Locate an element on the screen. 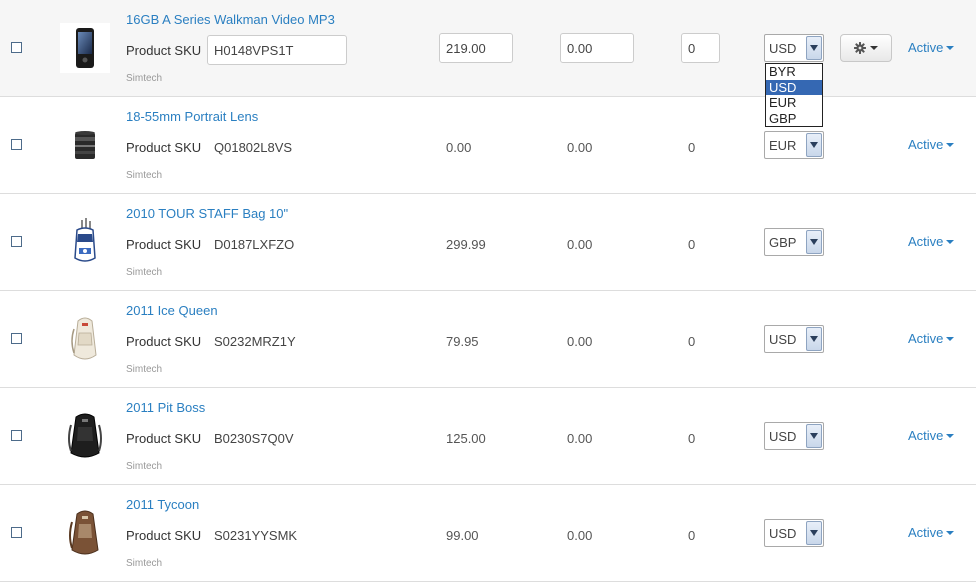 The height and width of the screenshot is (584, 976). list-price-input is located at coordinates (597, 48).